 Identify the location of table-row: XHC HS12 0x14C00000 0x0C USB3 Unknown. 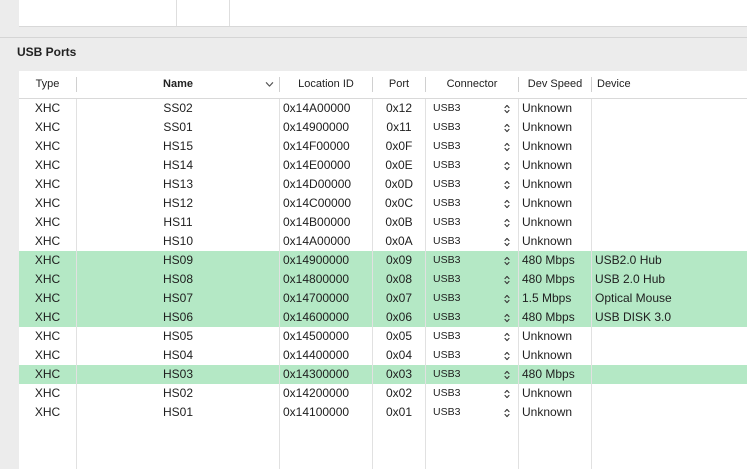
(383, 203).